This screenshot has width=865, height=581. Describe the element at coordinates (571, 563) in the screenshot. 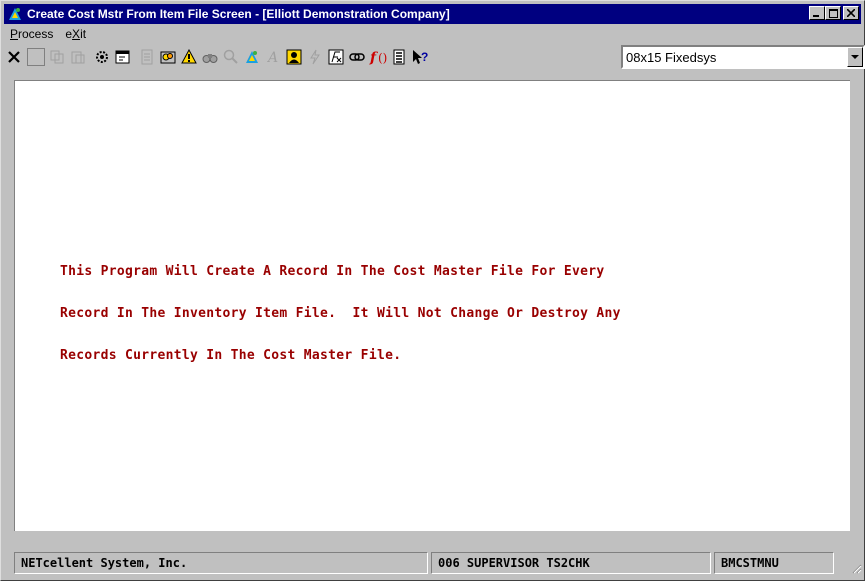

I see `status-user: 006 SUPERVISOR TS2CHK` at that location.